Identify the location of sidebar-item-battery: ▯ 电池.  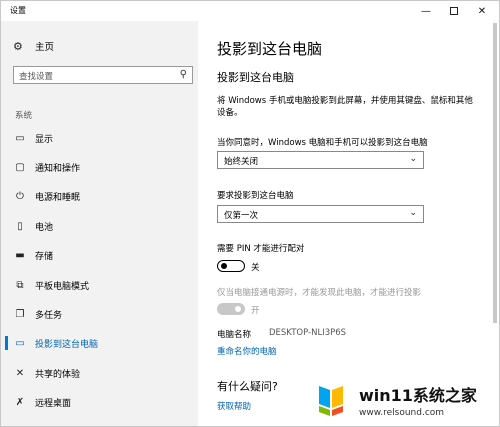
(99, 226).